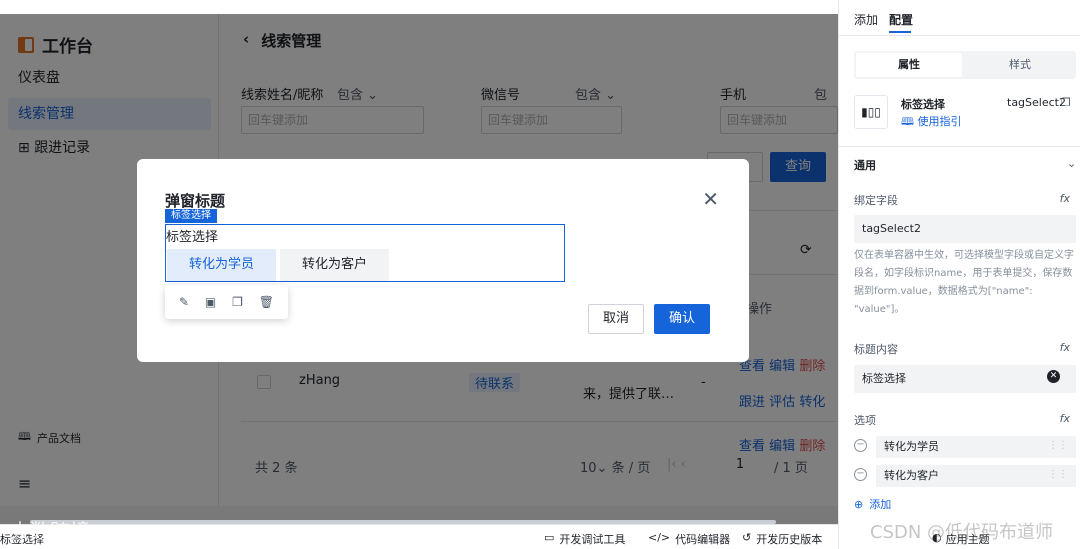 This screenshot has height=549, width=1080. What do you see at coordinates (900, 32) in the screenshot?
I see `tab-underline` at bounding box center [900, 32].